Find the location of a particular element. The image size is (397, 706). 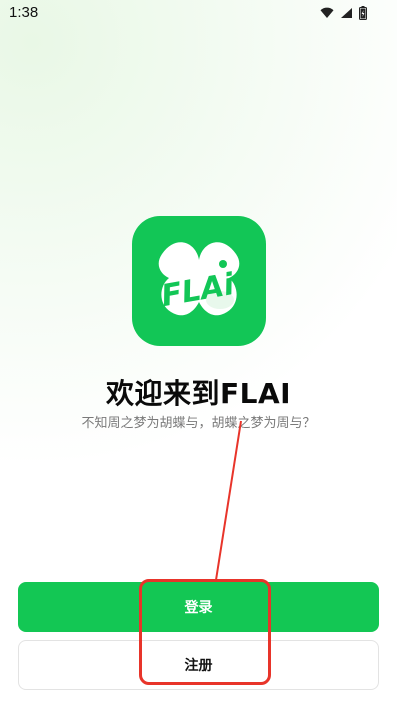

page-title: 欢迎来到FLAI is located at coordinates (198, 393).